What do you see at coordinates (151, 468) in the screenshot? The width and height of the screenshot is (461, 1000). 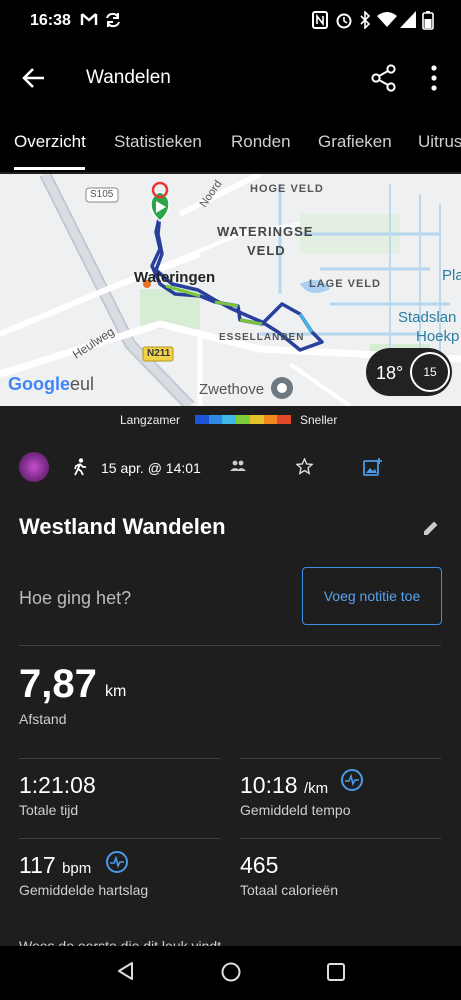 I see `activity-date: 15 apr. @ 14:01` at bounding box center [151, 468].